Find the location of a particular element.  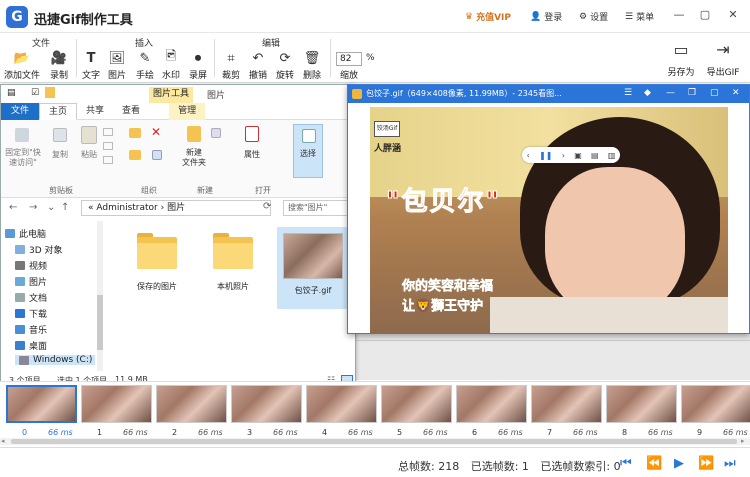

pen-icon: ✎ is located at coordinates (145, 58).